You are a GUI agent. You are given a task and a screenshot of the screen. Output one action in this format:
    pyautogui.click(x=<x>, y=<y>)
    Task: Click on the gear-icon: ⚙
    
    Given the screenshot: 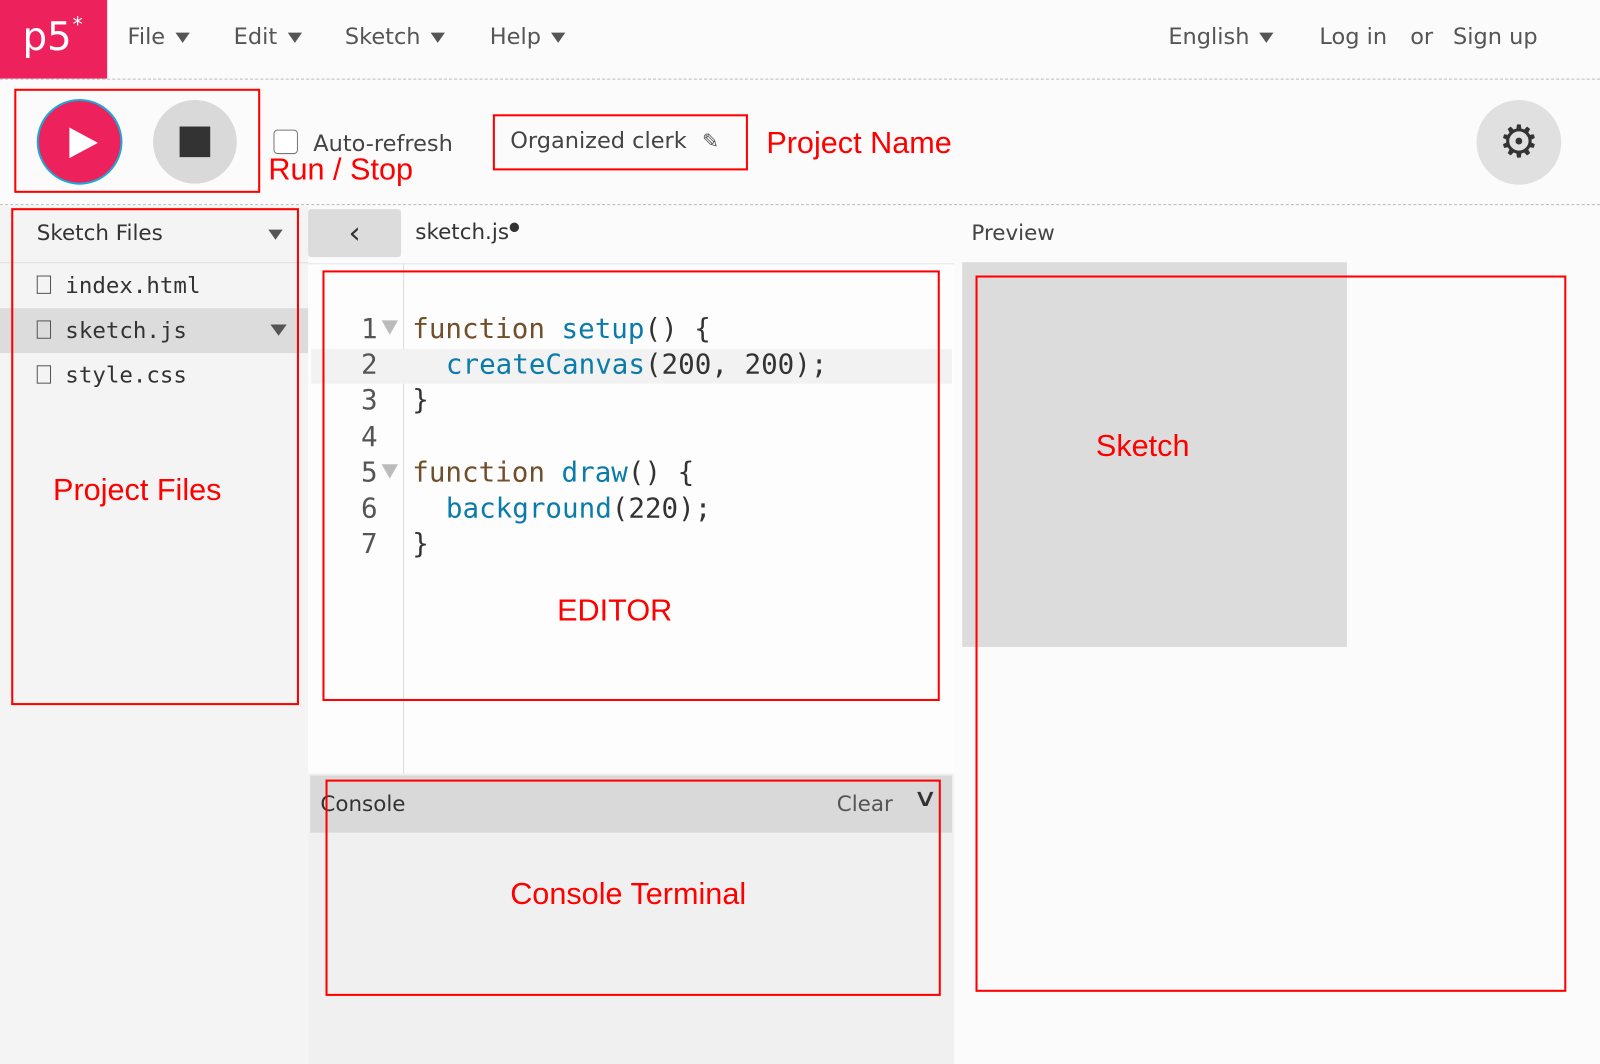 What is the action you would take?
    pyautogui.click(x=1518, y=142)
    